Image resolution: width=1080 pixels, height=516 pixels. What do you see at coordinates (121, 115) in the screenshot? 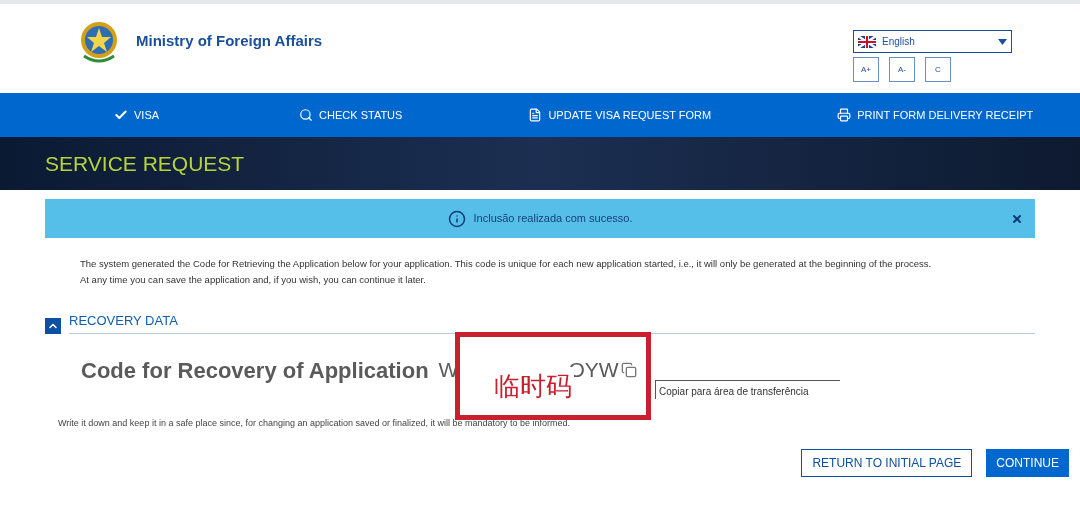
I see `check-icon` at bounding box center [121, 115].